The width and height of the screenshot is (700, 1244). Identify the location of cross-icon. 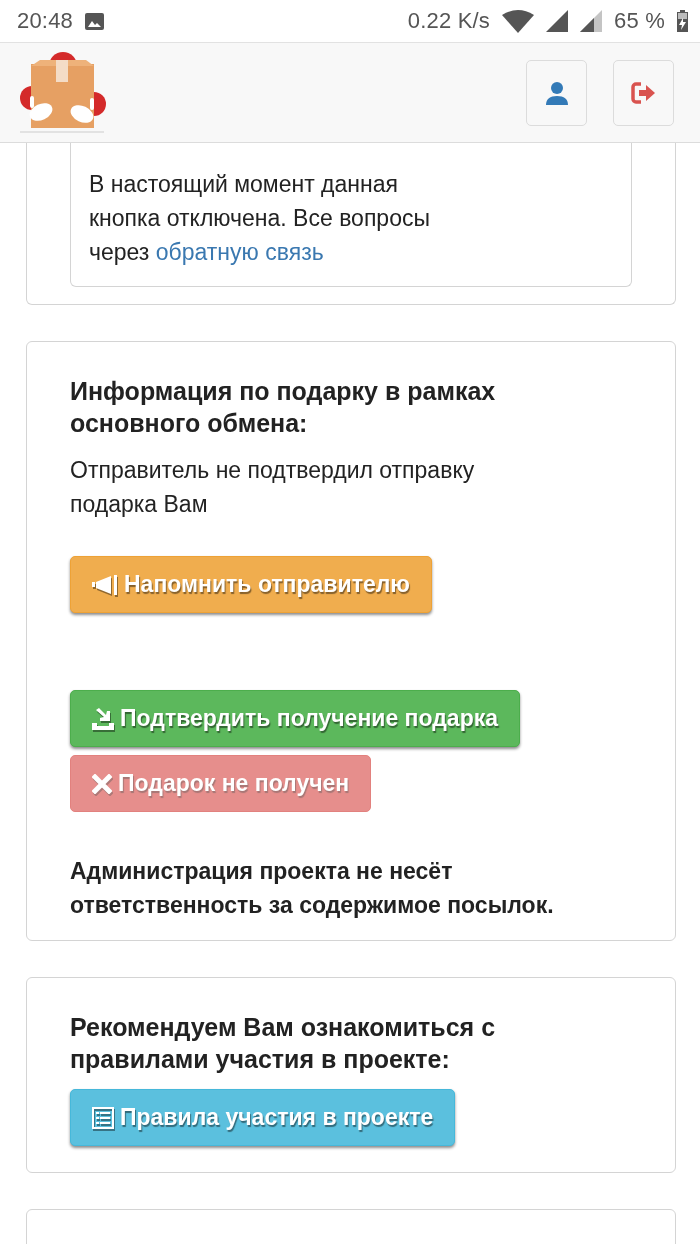
(102, 783).